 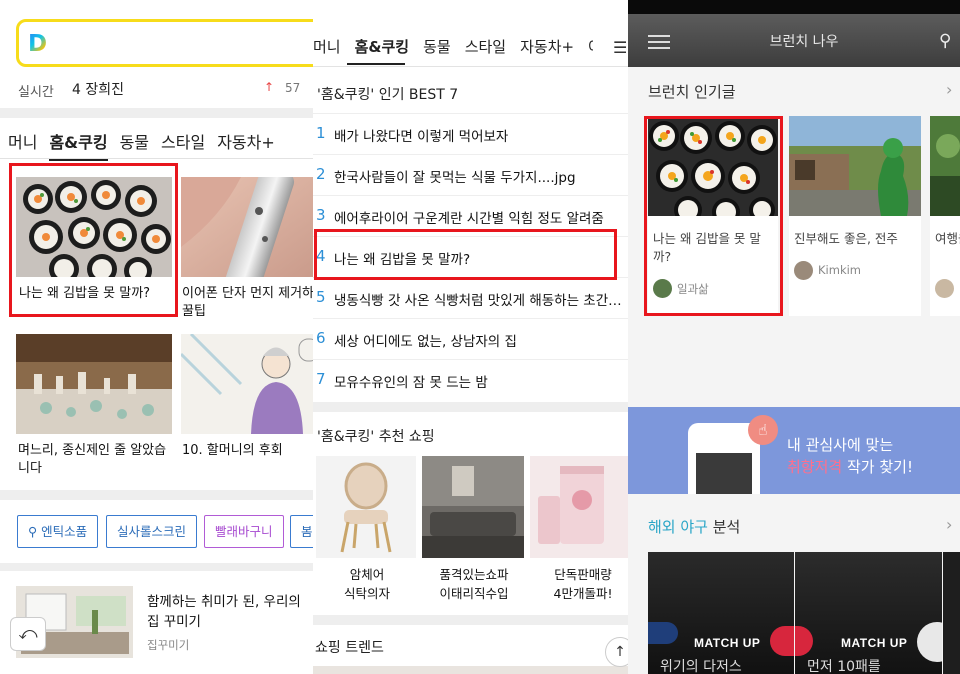 What do you see at coordinates (164, 43) in the screenshot?
I see `search-bar: D` at bounding box center [164, 43].